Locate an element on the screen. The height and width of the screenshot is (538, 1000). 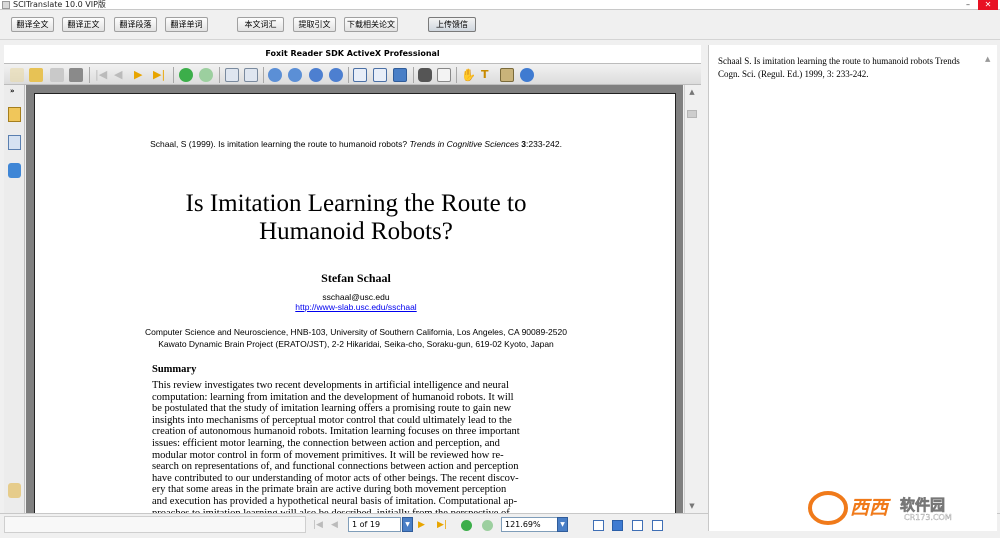
close-icon: ✕ is located at coordinates (988, 5).